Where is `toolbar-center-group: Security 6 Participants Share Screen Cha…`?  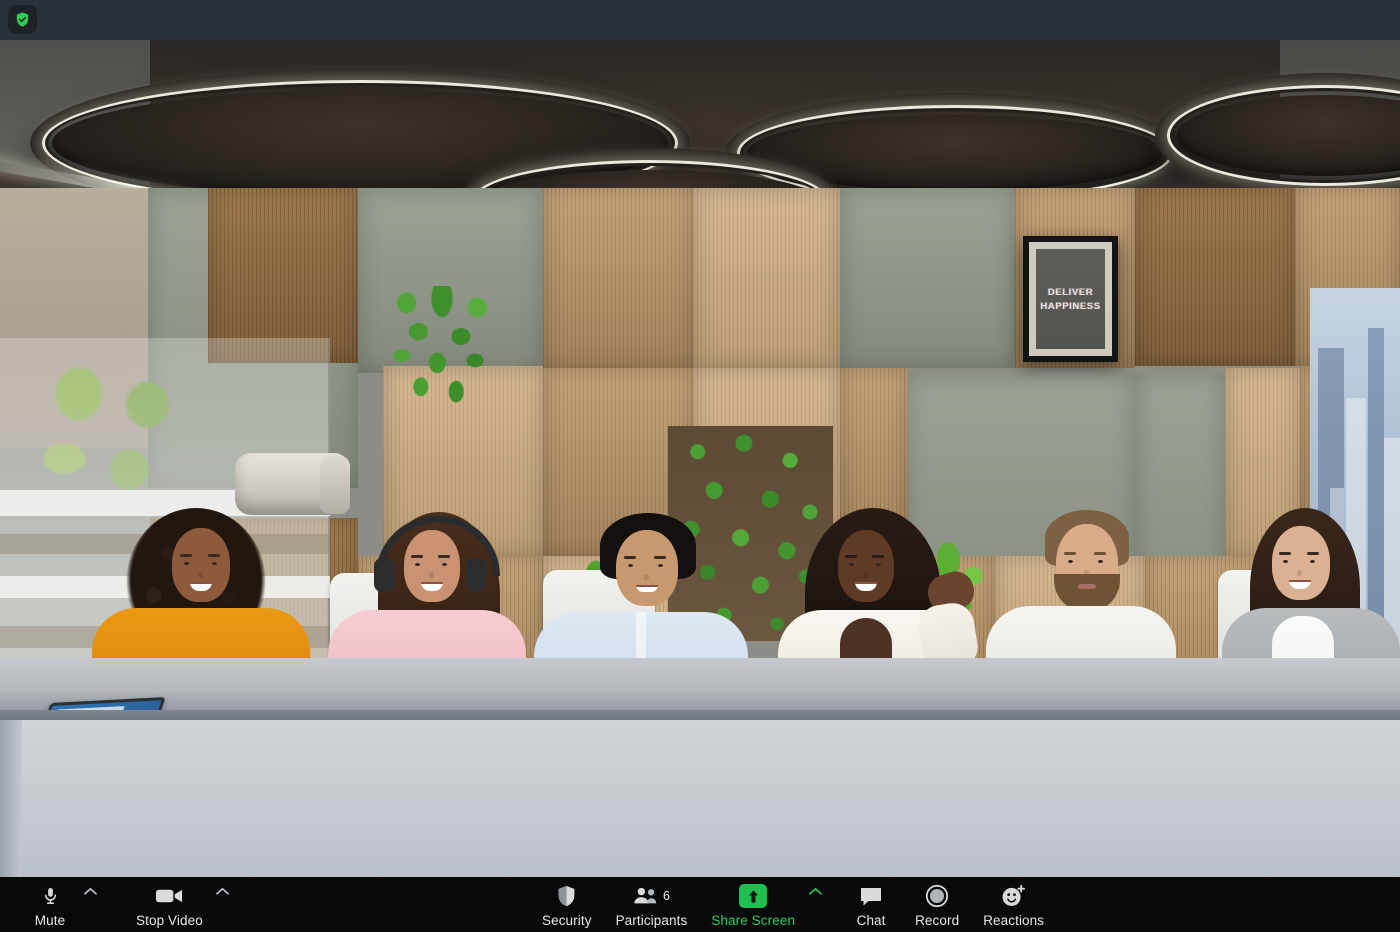 toolbar-center-group: Security 6 Participants Share Screen Cha… is located at coordinates (793, 904).